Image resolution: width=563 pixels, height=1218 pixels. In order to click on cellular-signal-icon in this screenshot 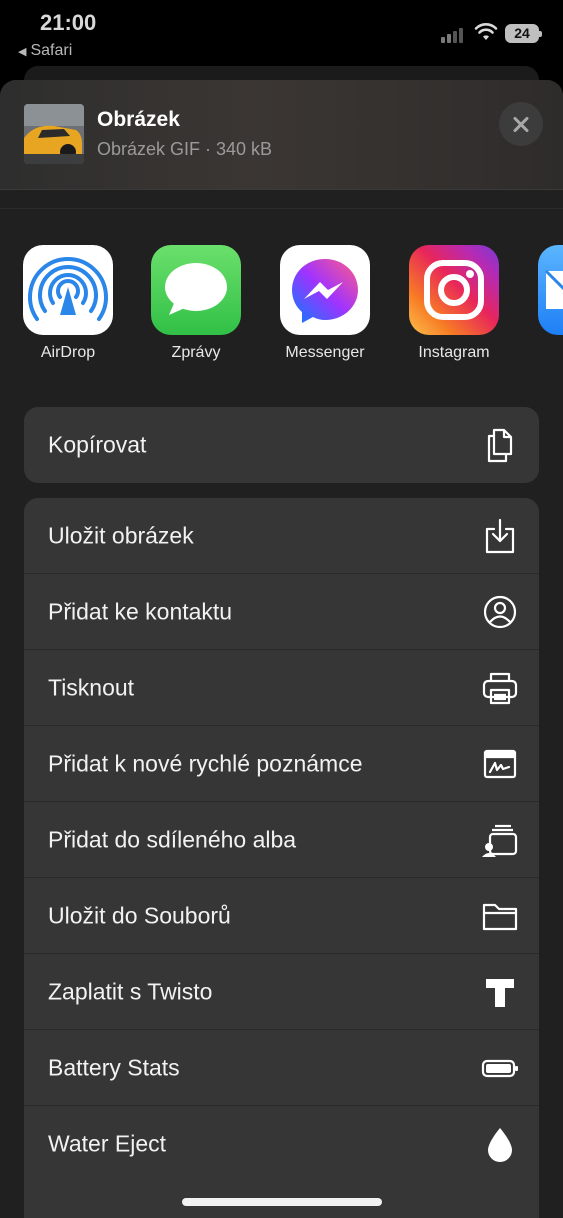, I will do `click(453, 35)`.